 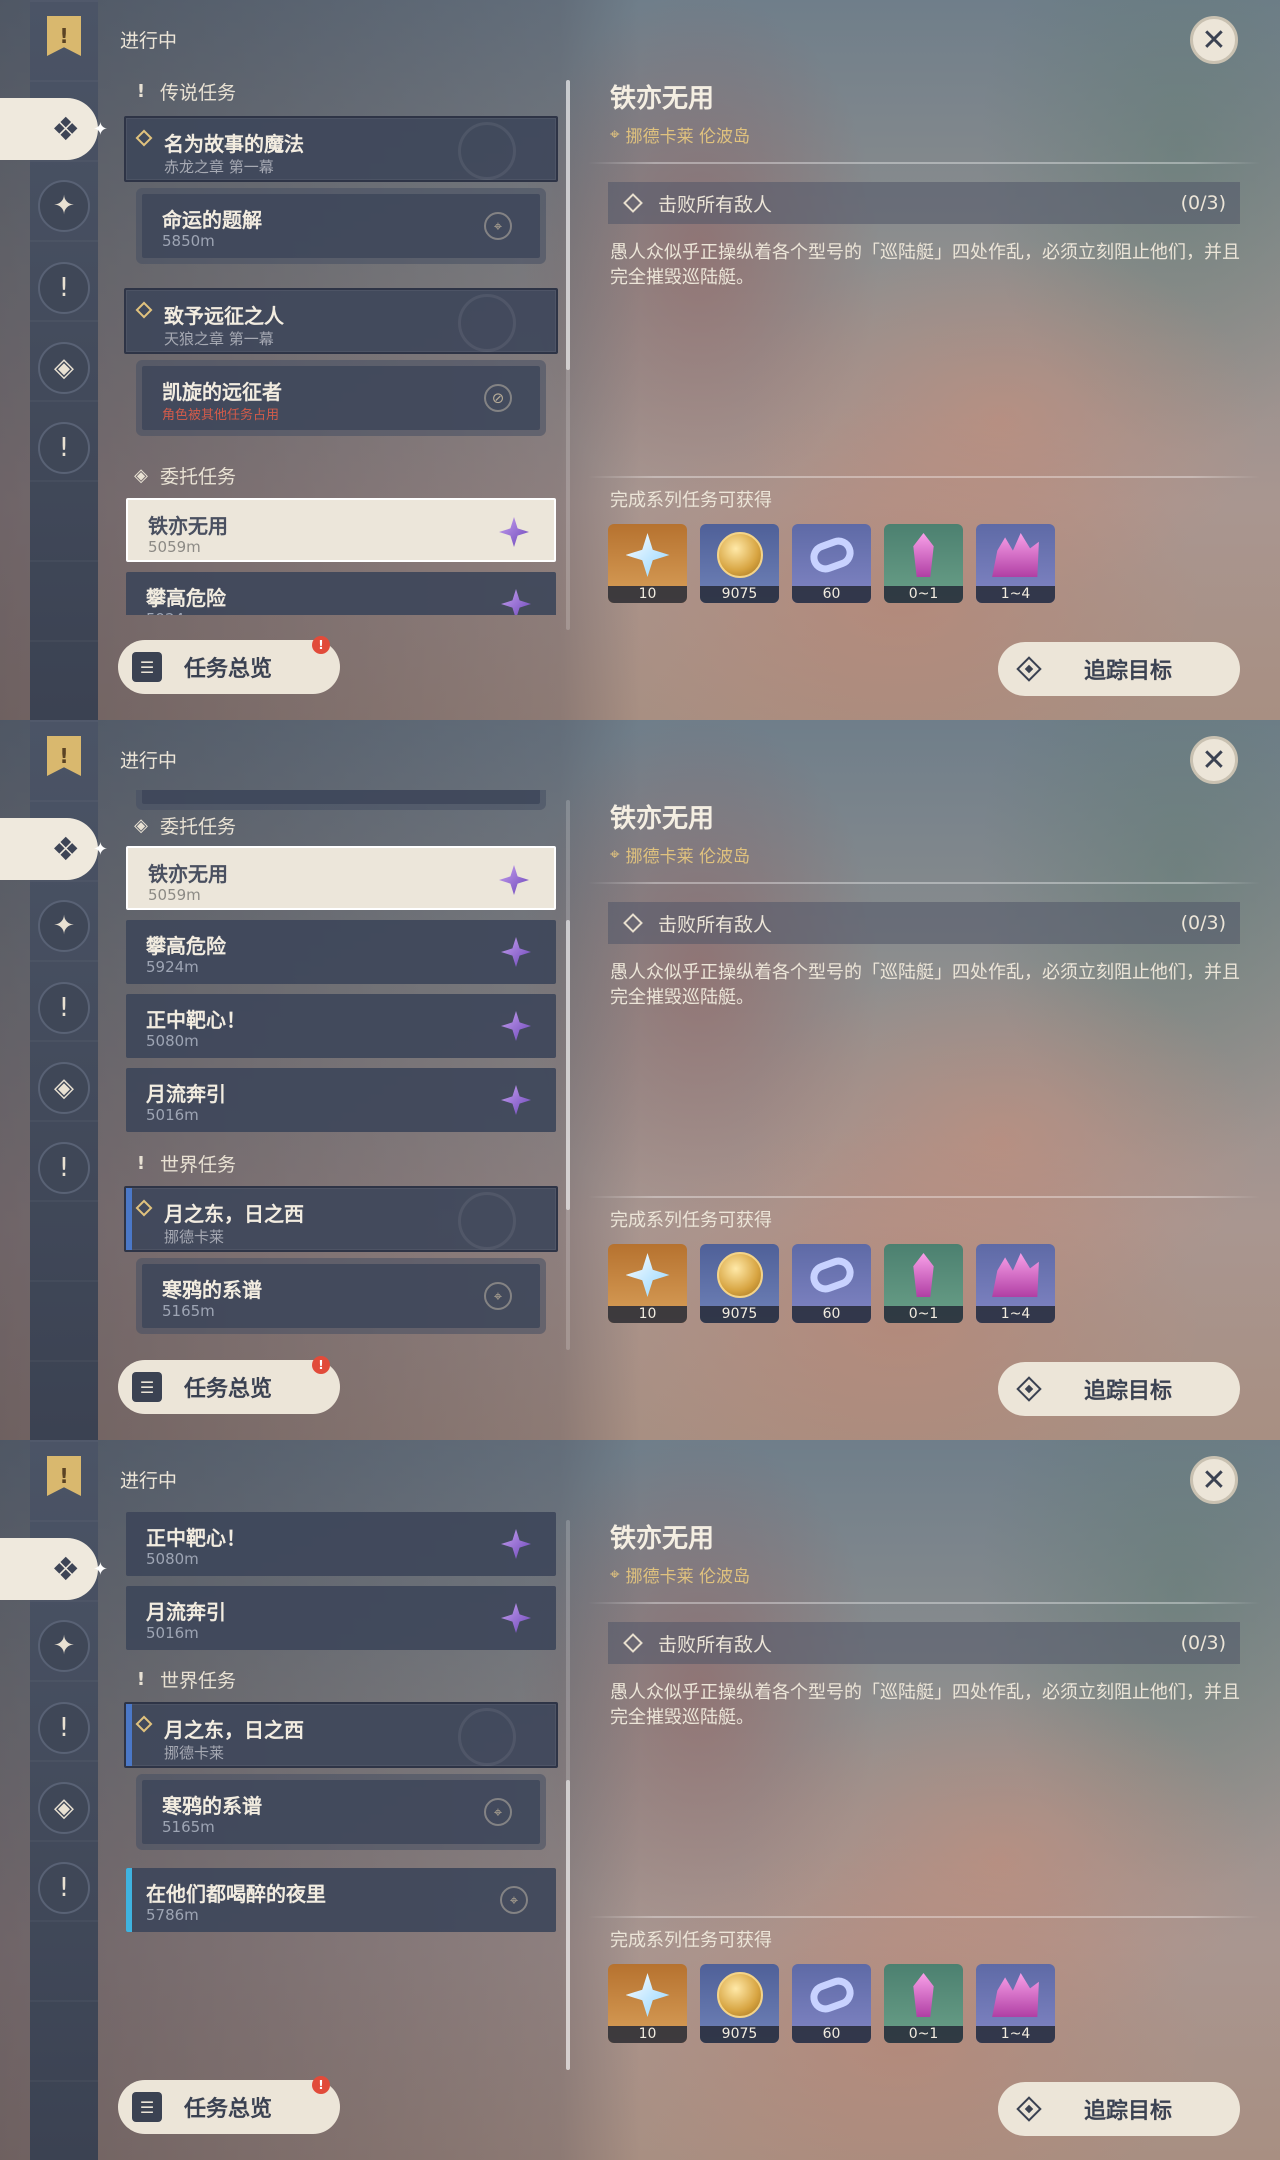 What do you see at coordinates (662, 819) in the screenshot?
I see `quest-title: 铁亦无用` at bounding box center [662, 819].